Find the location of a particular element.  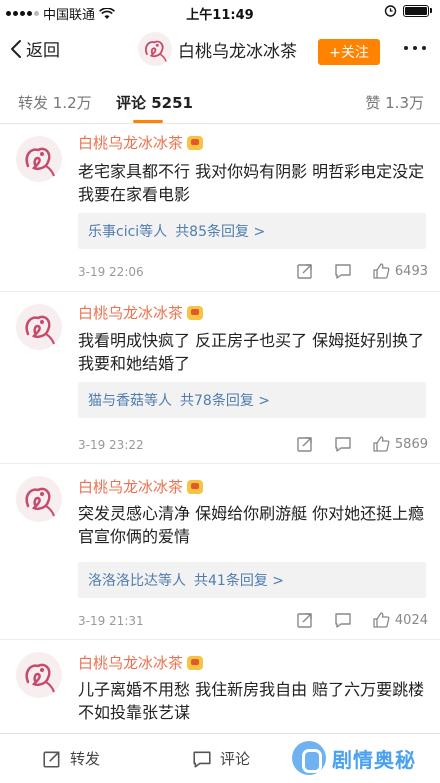

replies-link: 洛洛洛比达等人 共41条回复 > is located at coordinates (252, 580).